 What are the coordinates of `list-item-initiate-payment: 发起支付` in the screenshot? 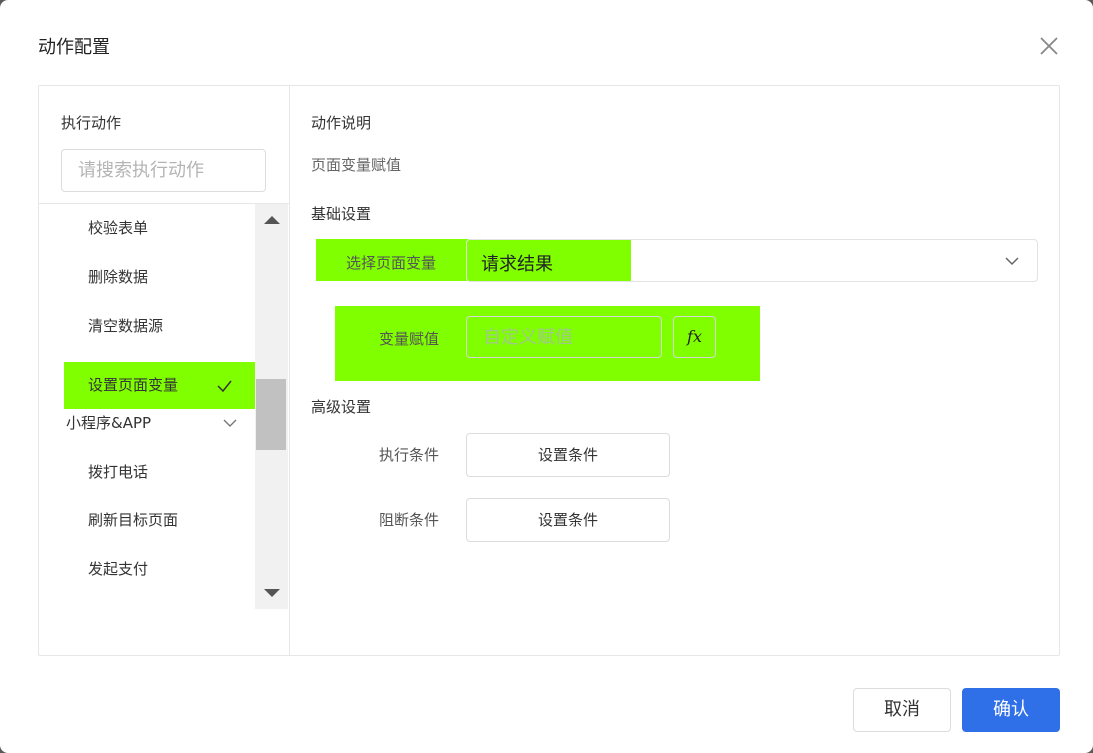 It's located at (147, 569).